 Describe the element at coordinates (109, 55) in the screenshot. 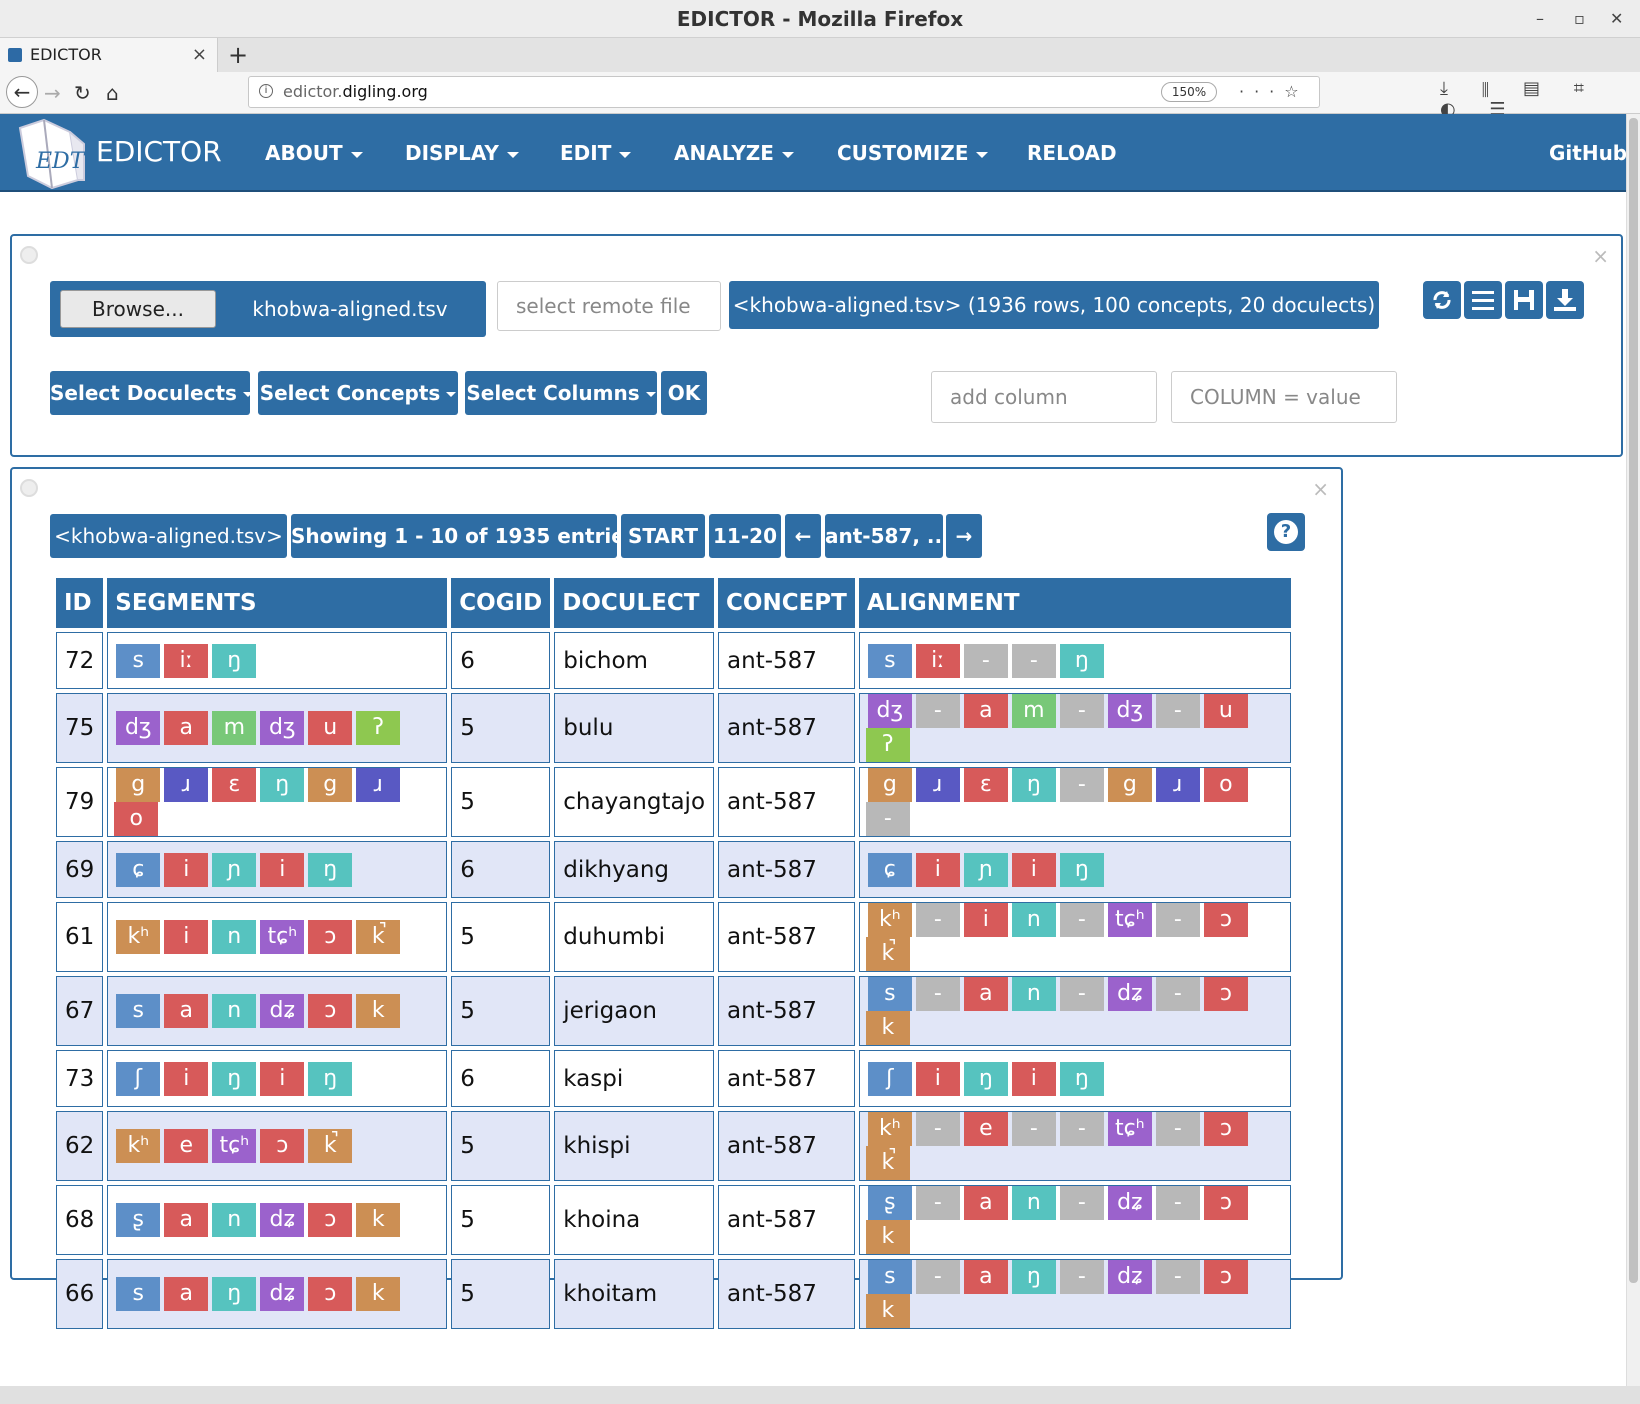

I see `browser-tab: EDICTOR ×` at that location.